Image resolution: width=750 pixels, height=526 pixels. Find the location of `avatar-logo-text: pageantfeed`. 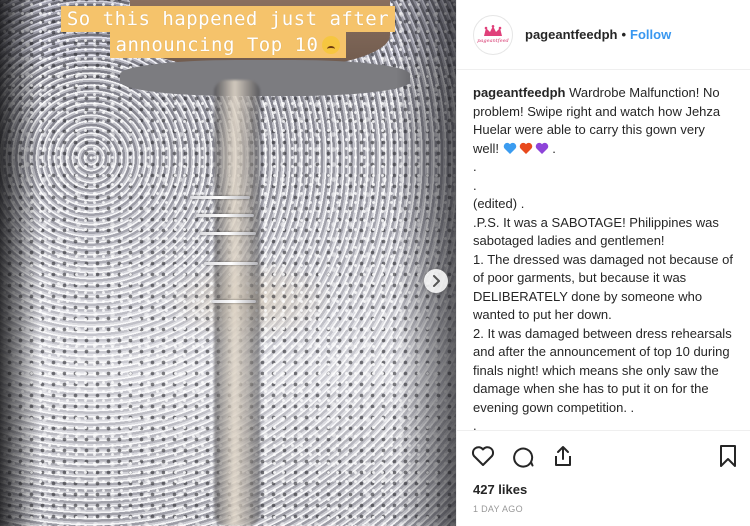

avatar-logo-text: pageantfeed is located at coordinates (493, 41).